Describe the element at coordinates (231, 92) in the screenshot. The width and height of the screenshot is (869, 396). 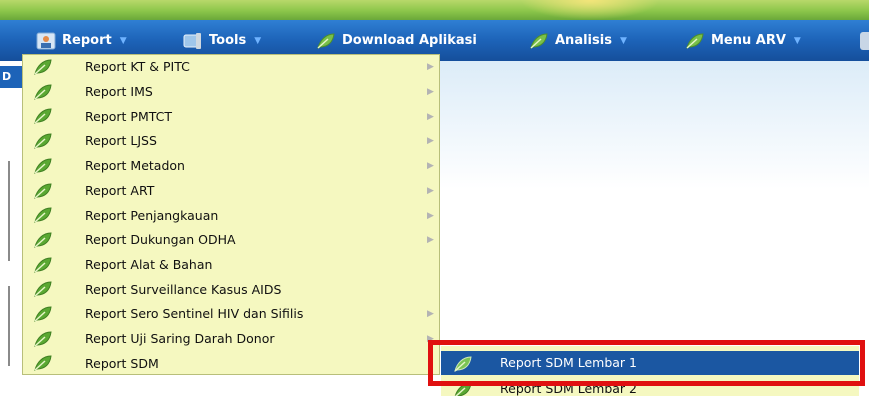
I see `menu-item-report-ims: Report IMS ▶` at that location.